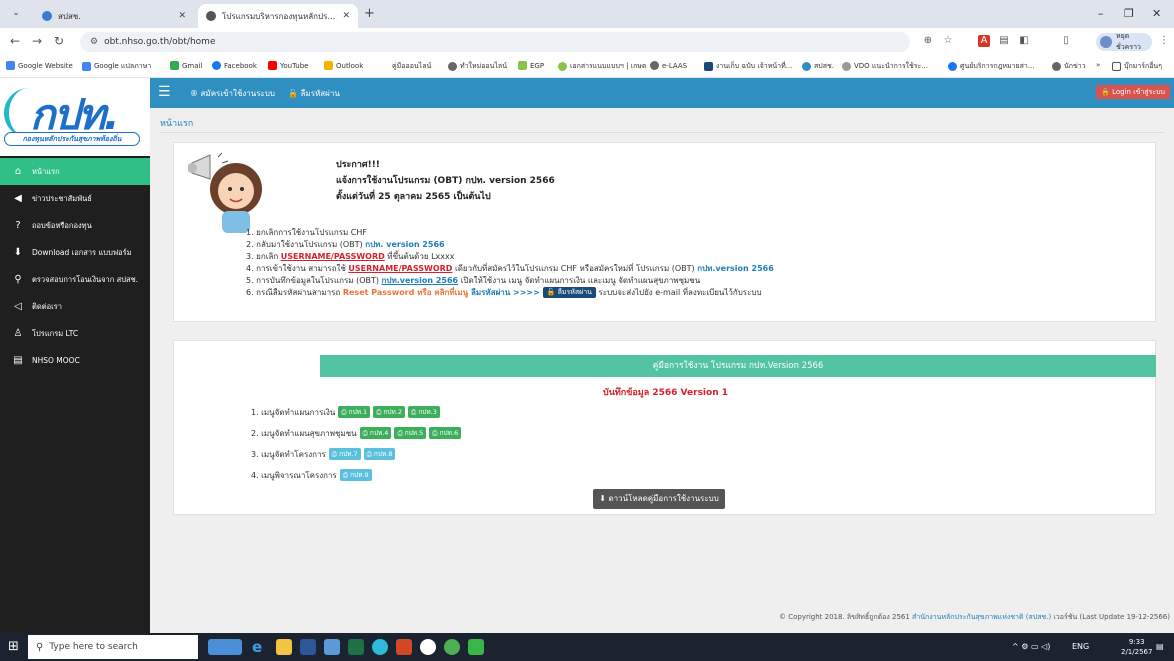 Image resolution: width=1174 pixels, height=661 pixels. What do you see at coordinates (818, 66) in the screenshot?
I see `bookmark: สปสช.` at bounding box center [818, 66].